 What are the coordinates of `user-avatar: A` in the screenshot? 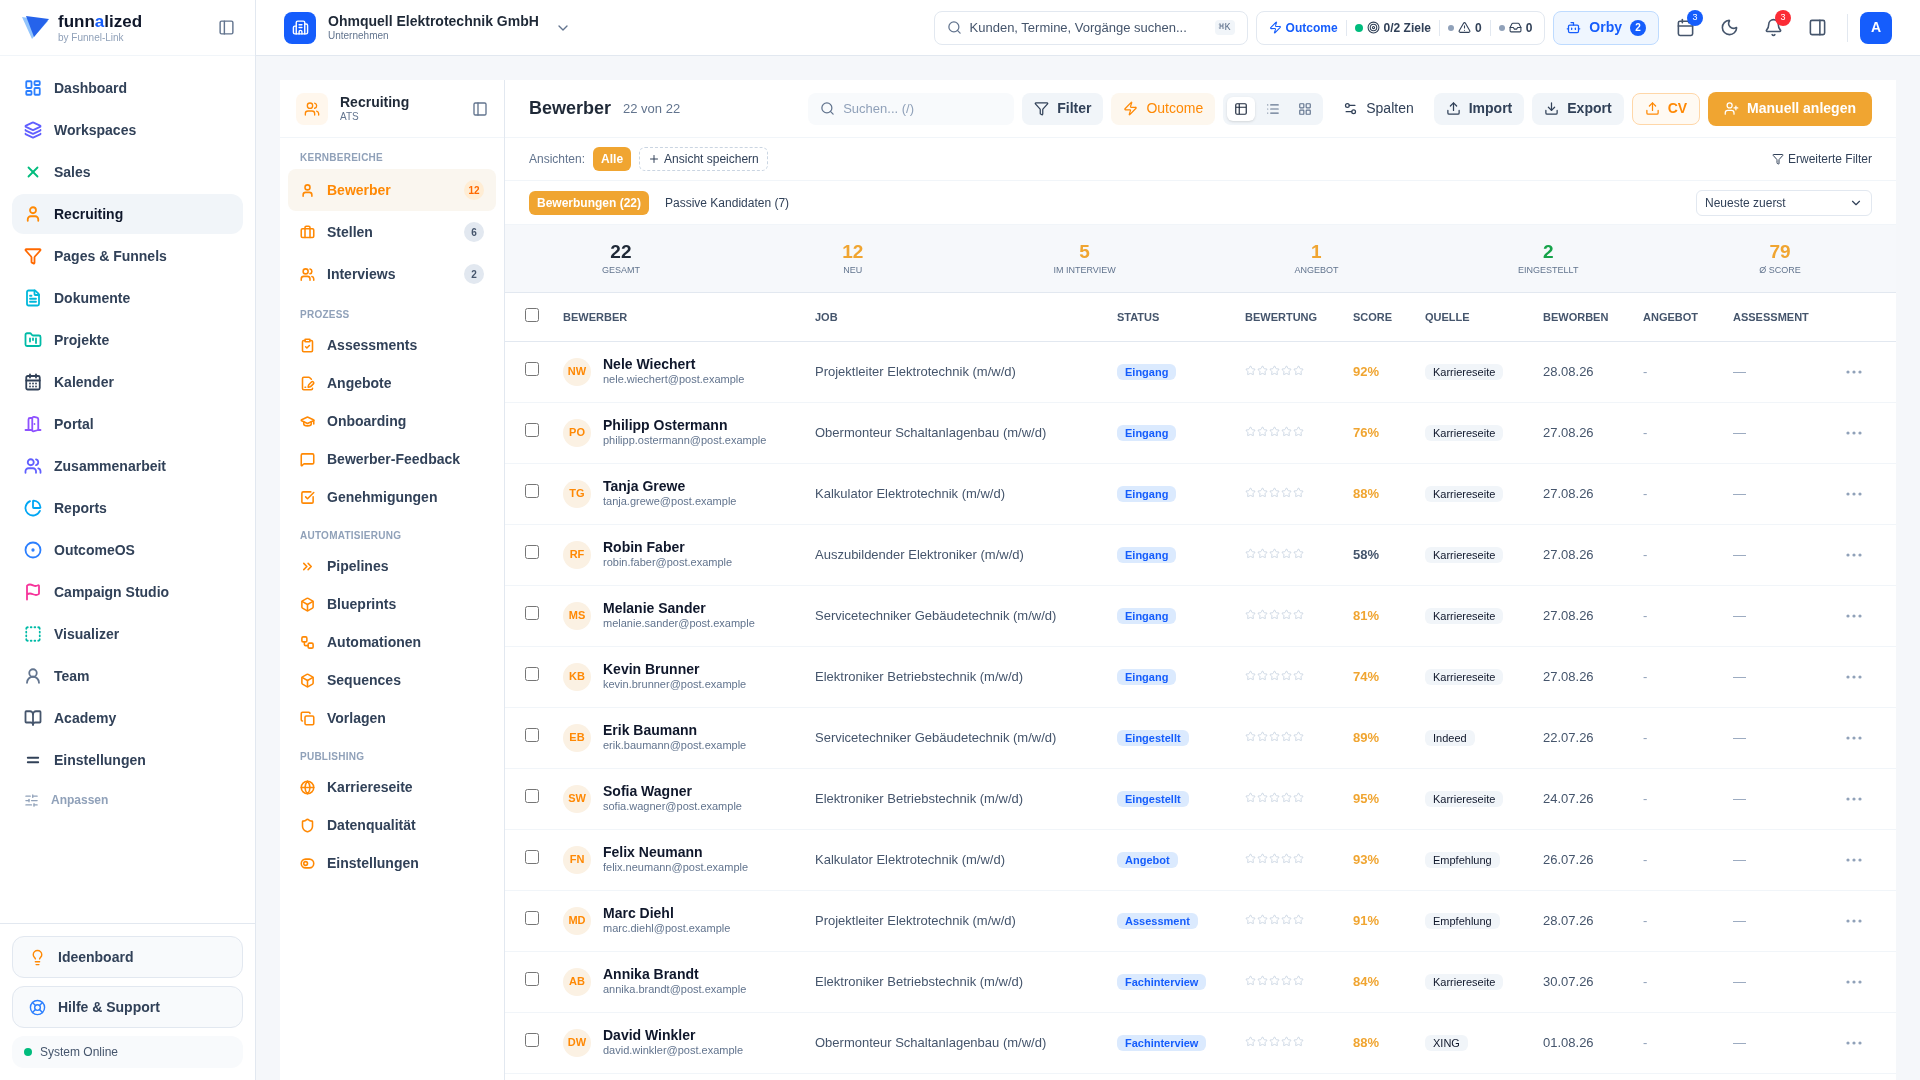 It's located at (1876, 27).